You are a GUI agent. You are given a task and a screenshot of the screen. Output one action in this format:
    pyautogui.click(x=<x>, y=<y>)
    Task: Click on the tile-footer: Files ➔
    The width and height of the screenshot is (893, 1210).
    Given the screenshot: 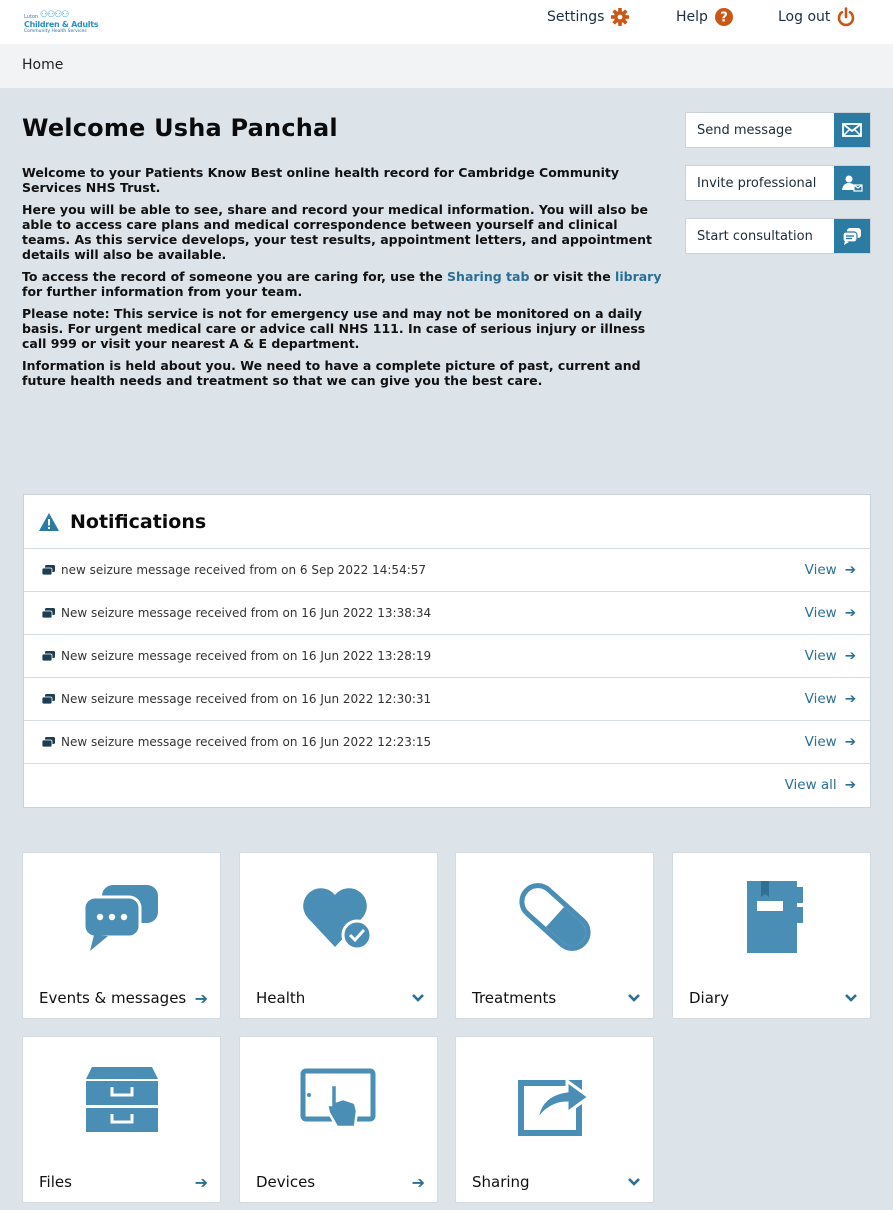 What is the action you would take?
    pyautogui.click(x=123, y=1182)
    